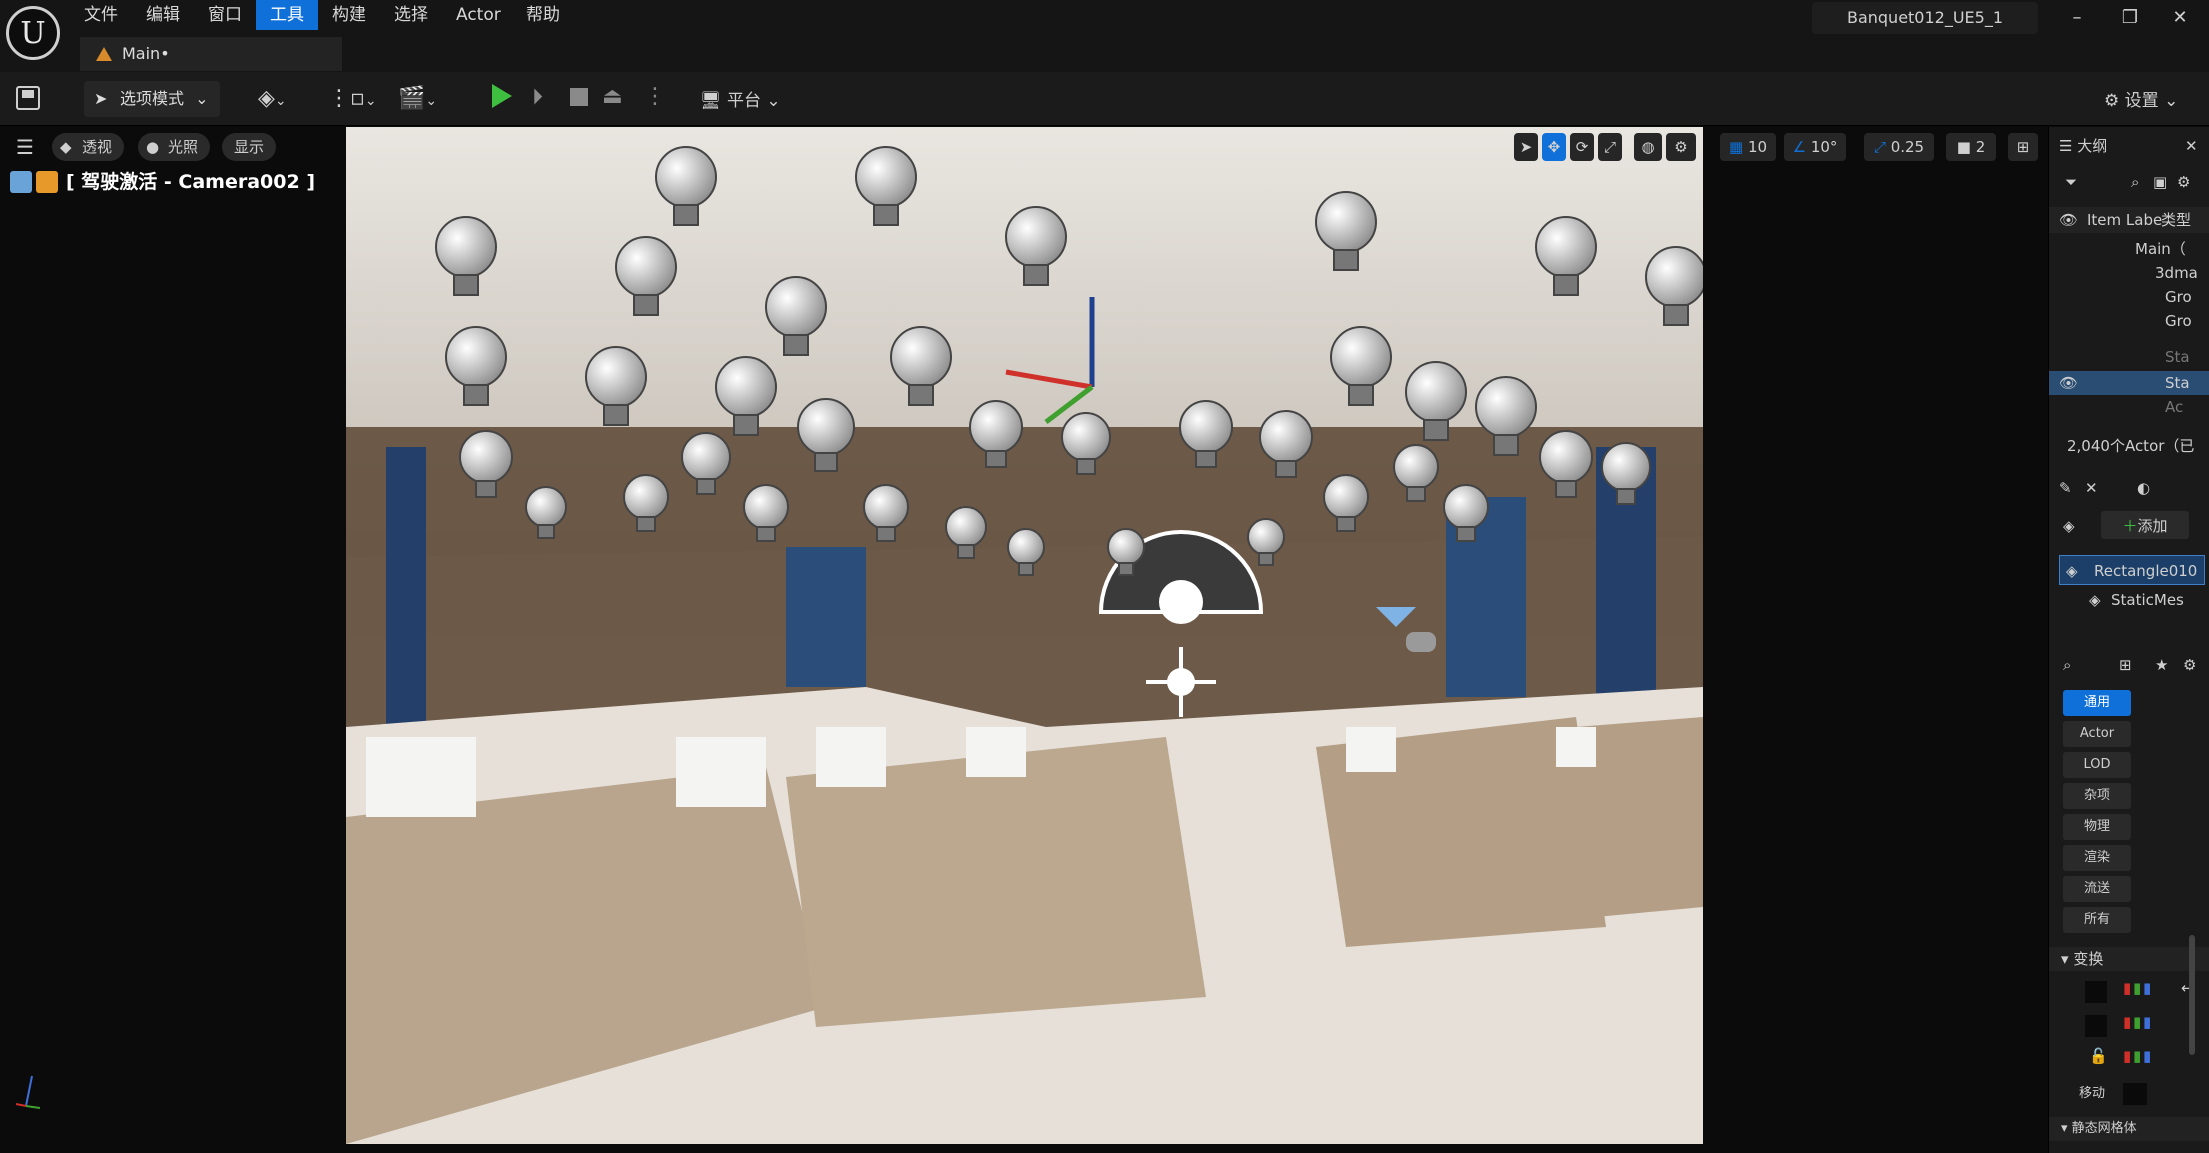 The image size is (2209, 1153). Describe the element at coordinates (543, 15) in the screenshot. I see `menu-help: 帮助` at that location.